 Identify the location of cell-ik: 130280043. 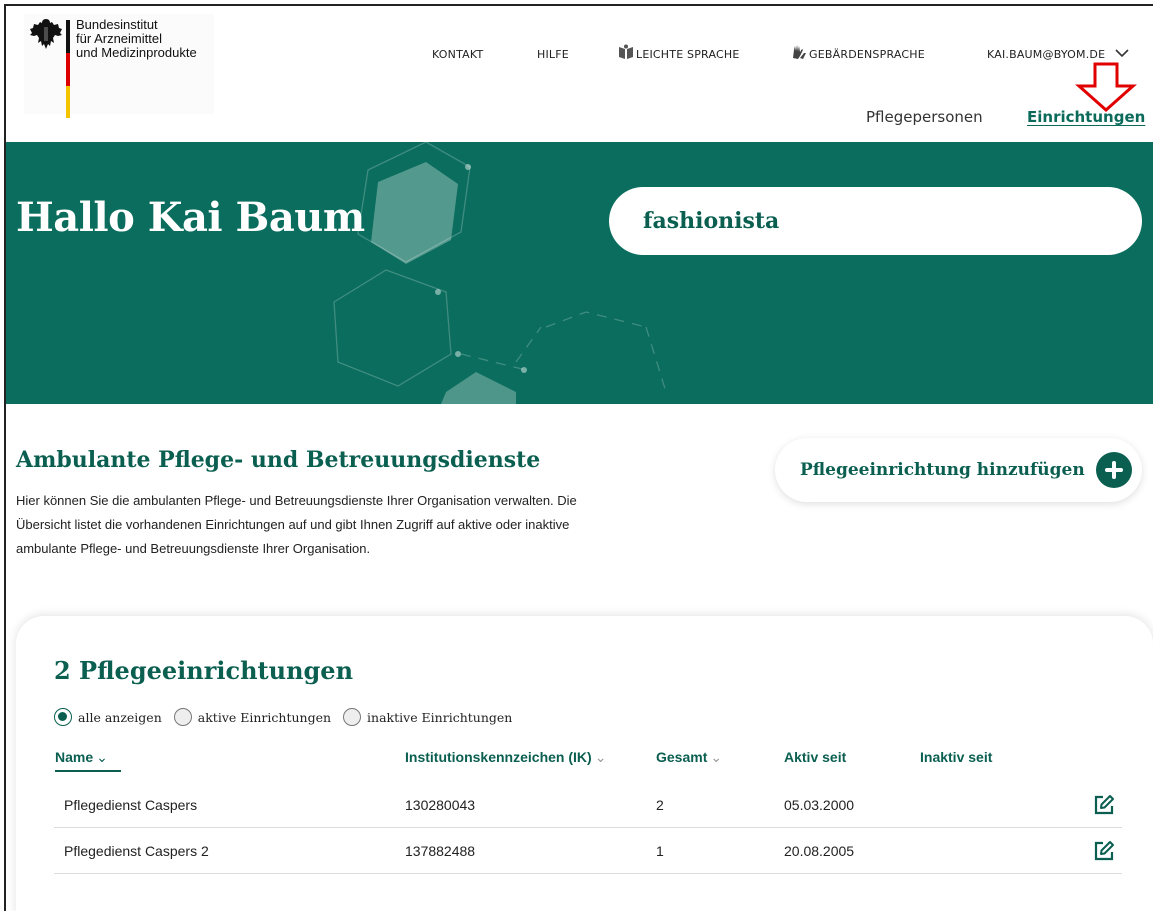
(440, 805).